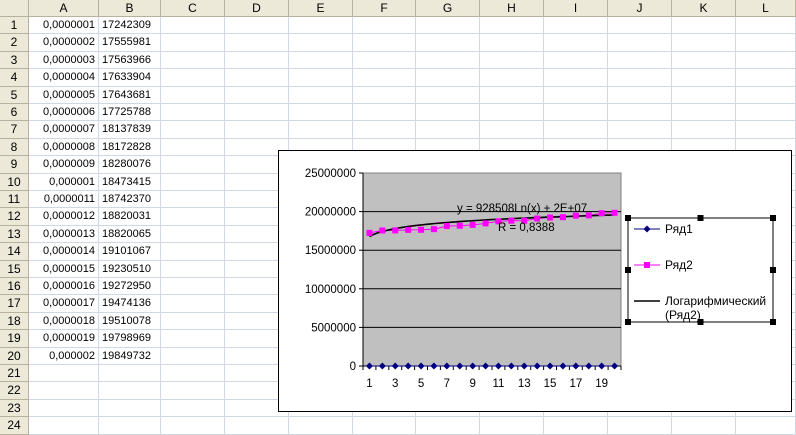 The image size is (796, 435). I want to click on column-header-c: C, so click(193, 8).